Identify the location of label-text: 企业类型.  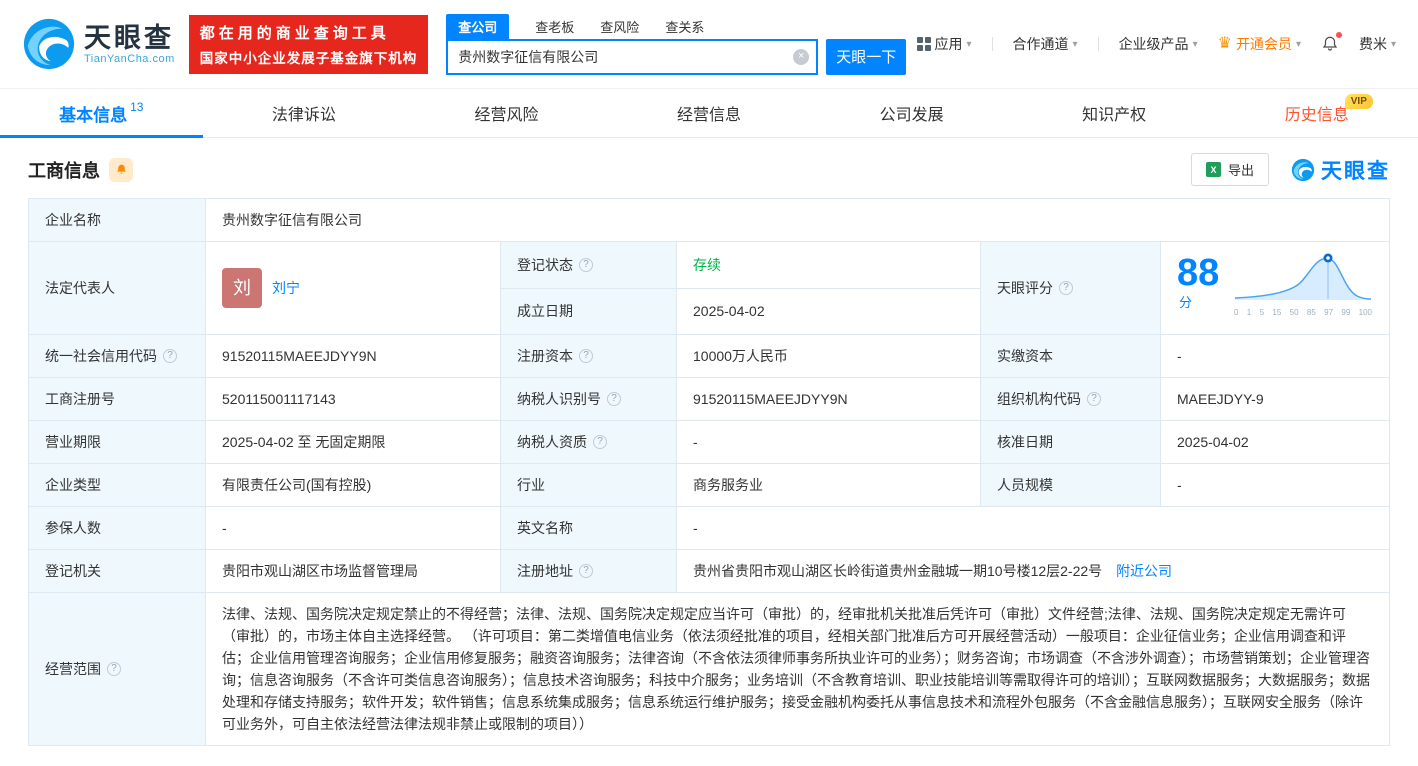
(73, 485).